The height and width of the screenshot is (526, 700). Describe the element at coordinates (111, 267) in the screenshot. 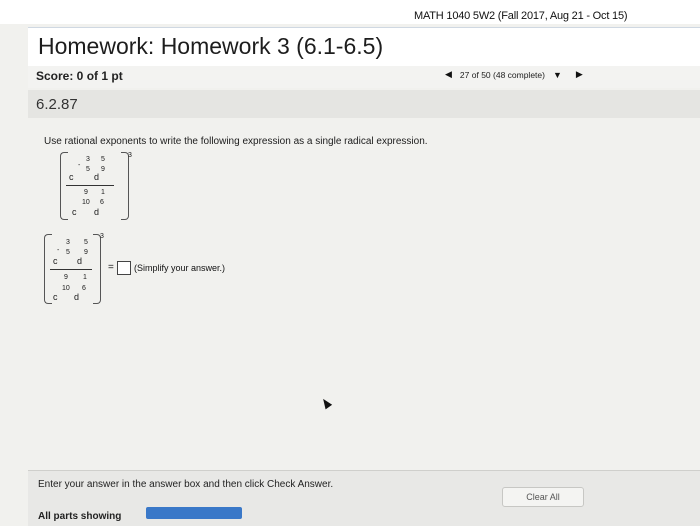

I see `equals-sign: =` at that location.